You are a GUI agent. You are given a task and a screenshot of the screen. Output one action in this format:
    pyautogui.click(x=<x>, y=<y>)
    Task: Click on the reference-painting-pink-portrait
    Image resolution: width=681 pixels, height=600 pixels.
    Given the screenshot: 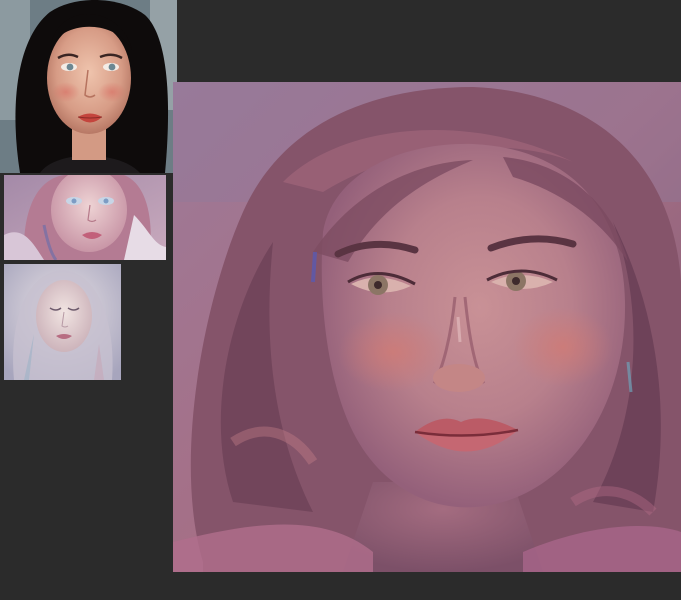 What is the action you would take?
    pyautogui.click(x=85, y=217)
    